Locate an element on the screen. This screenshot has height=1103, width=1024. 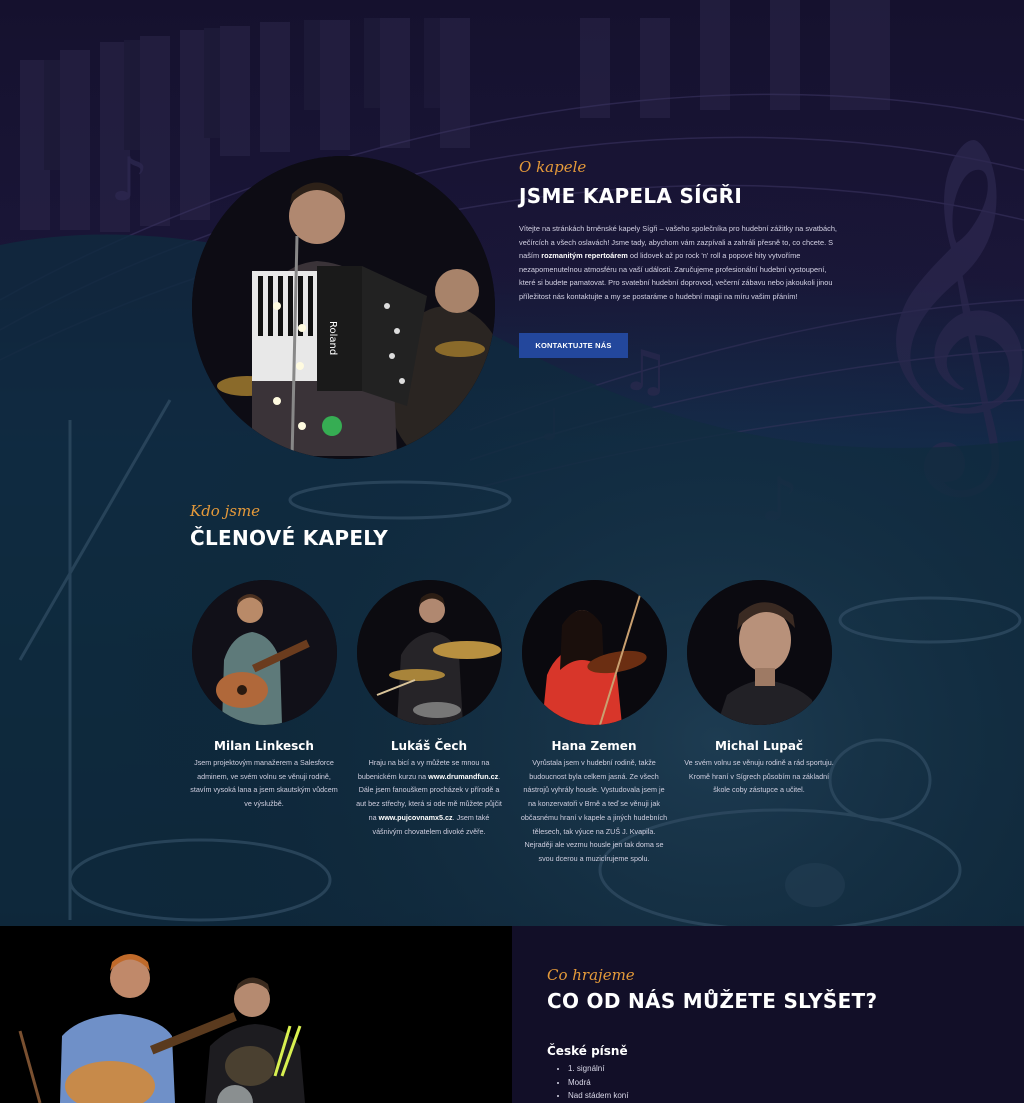
guitarist-image is located at coordinates (264, 652).